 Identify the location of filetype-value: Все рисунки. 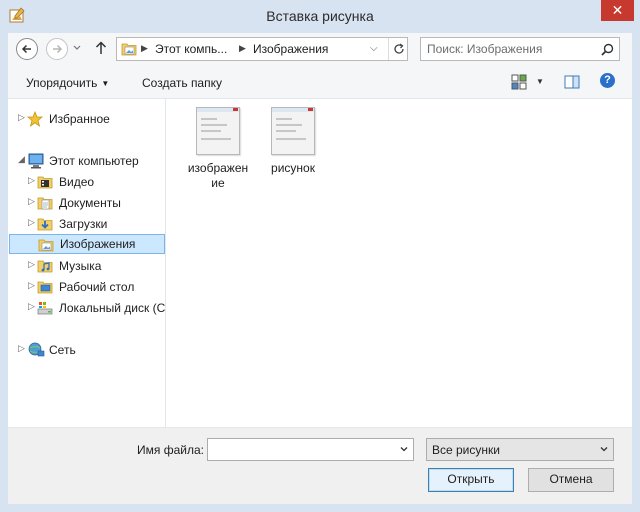
(466, 450).